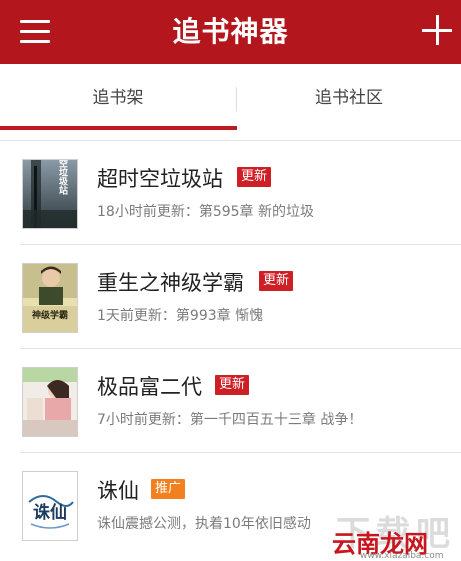 This screenshot has width=461, height=561. Describe the element at coordinates (118, 491) in the screenshot. I see `book-title: 诛仙` at that location.